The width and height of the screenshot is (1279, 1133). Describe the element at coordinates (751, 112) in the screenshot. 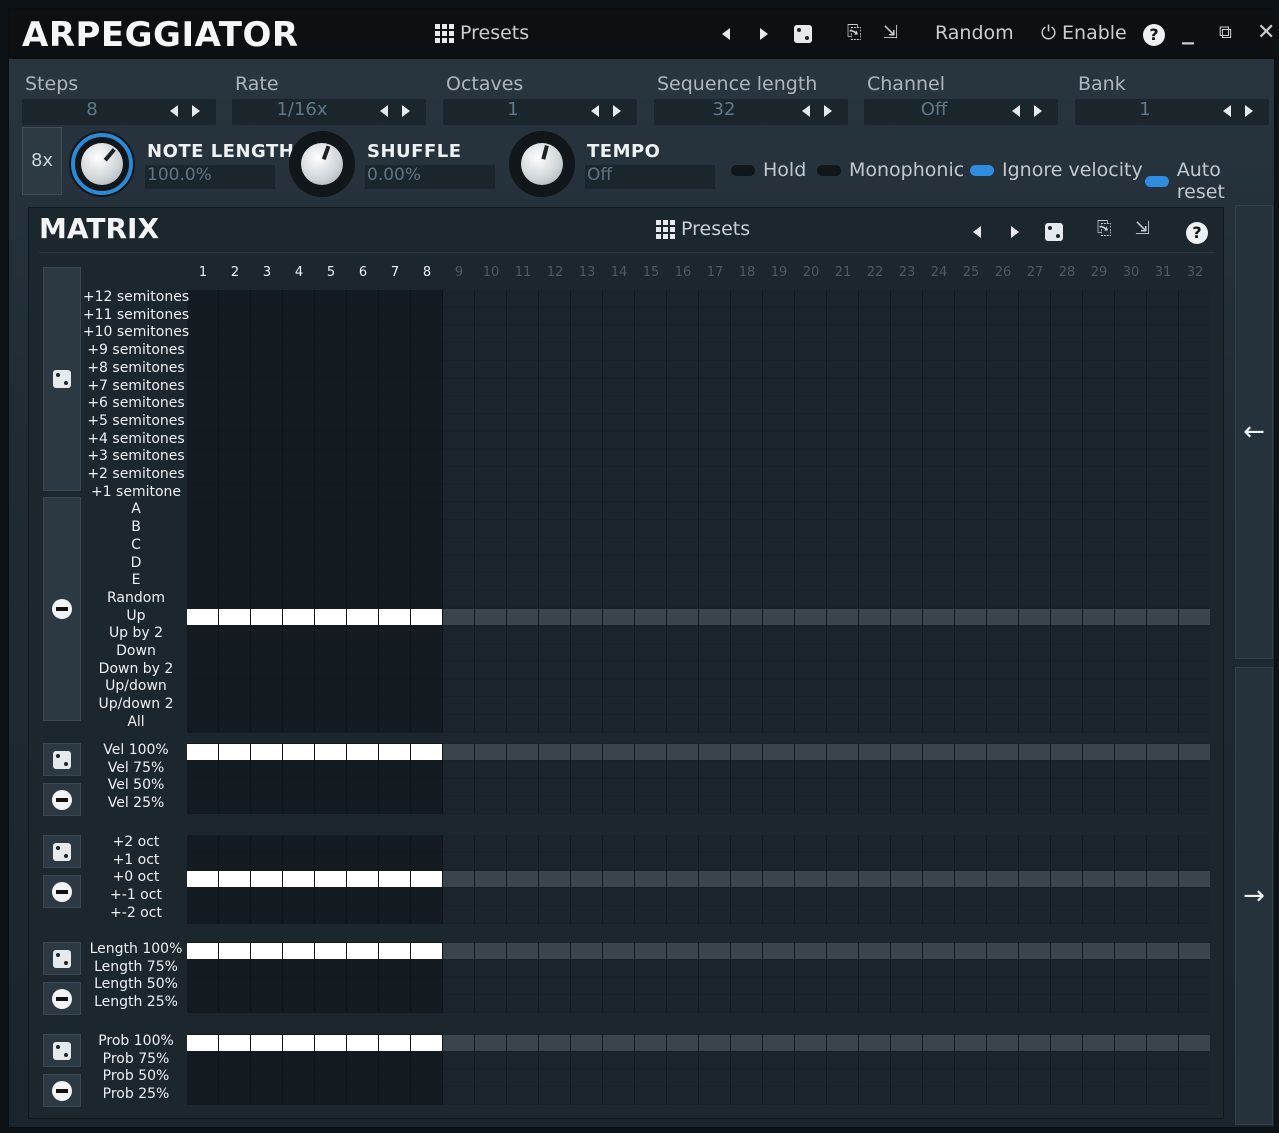

I see `param-value-box: 32` at that location.